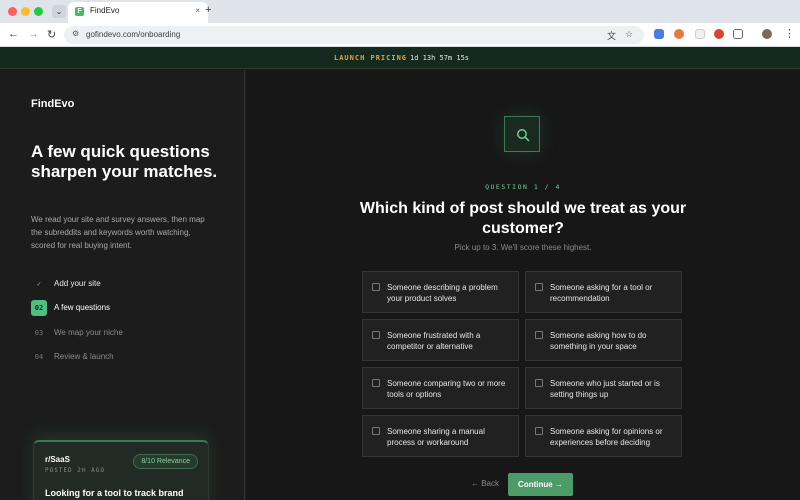  I want to click on step-number: 04, so click(39, 357).